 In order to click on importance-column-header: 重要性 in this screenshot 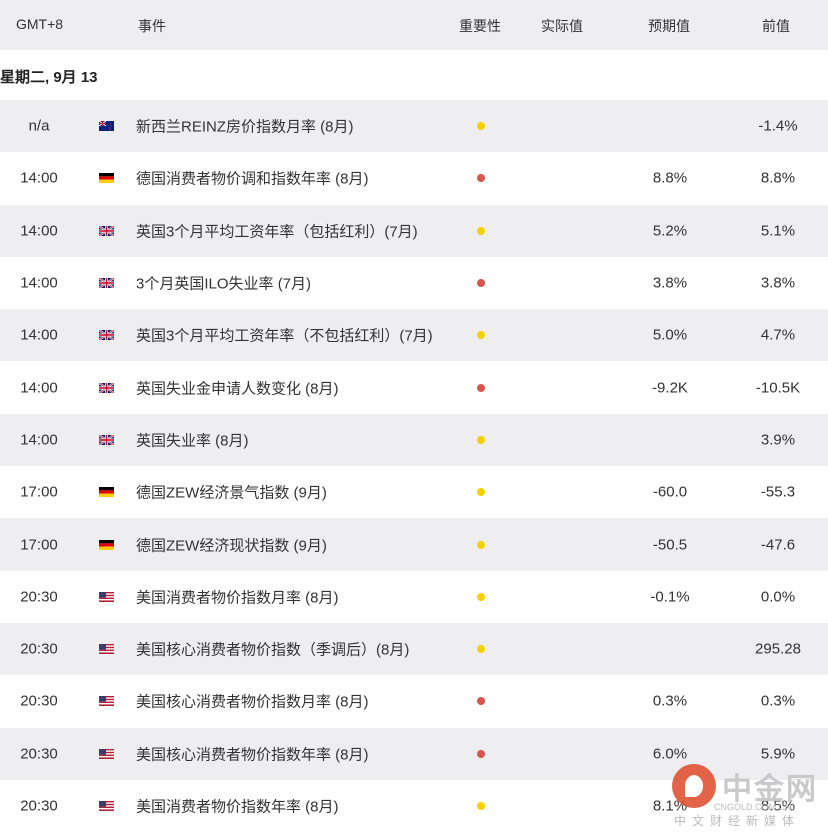, I will do `click(480, 26)`.